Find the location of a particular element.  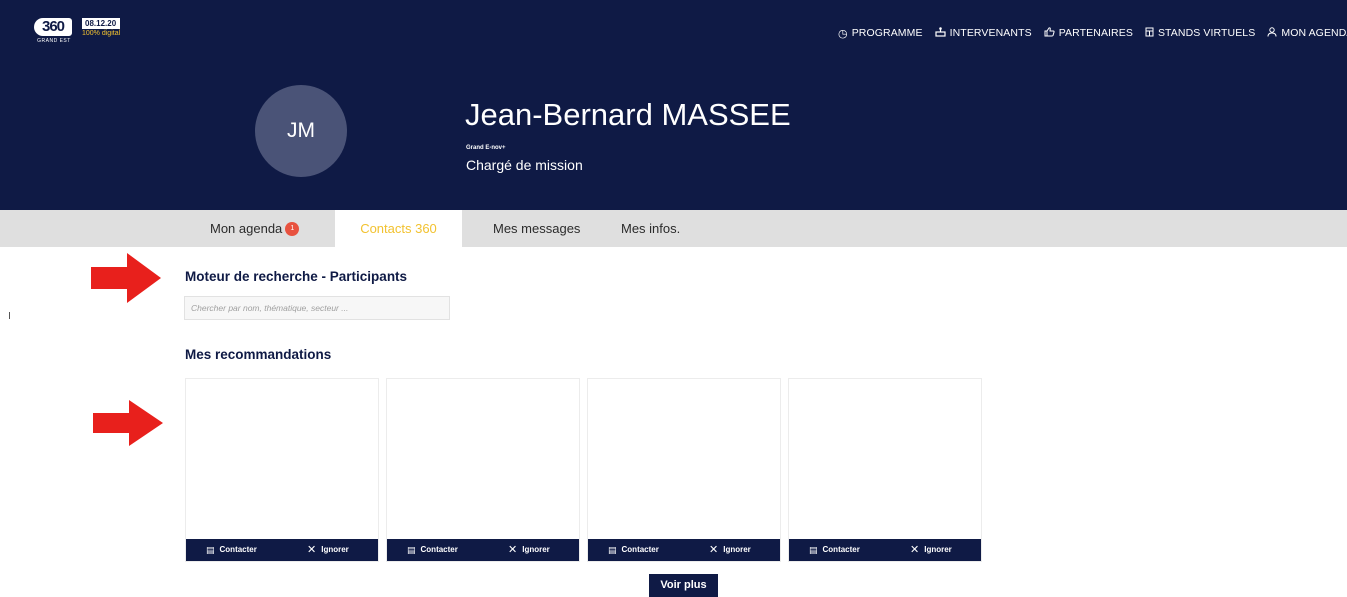

tab-label: Mes messages is located at coordinates (537, 228).